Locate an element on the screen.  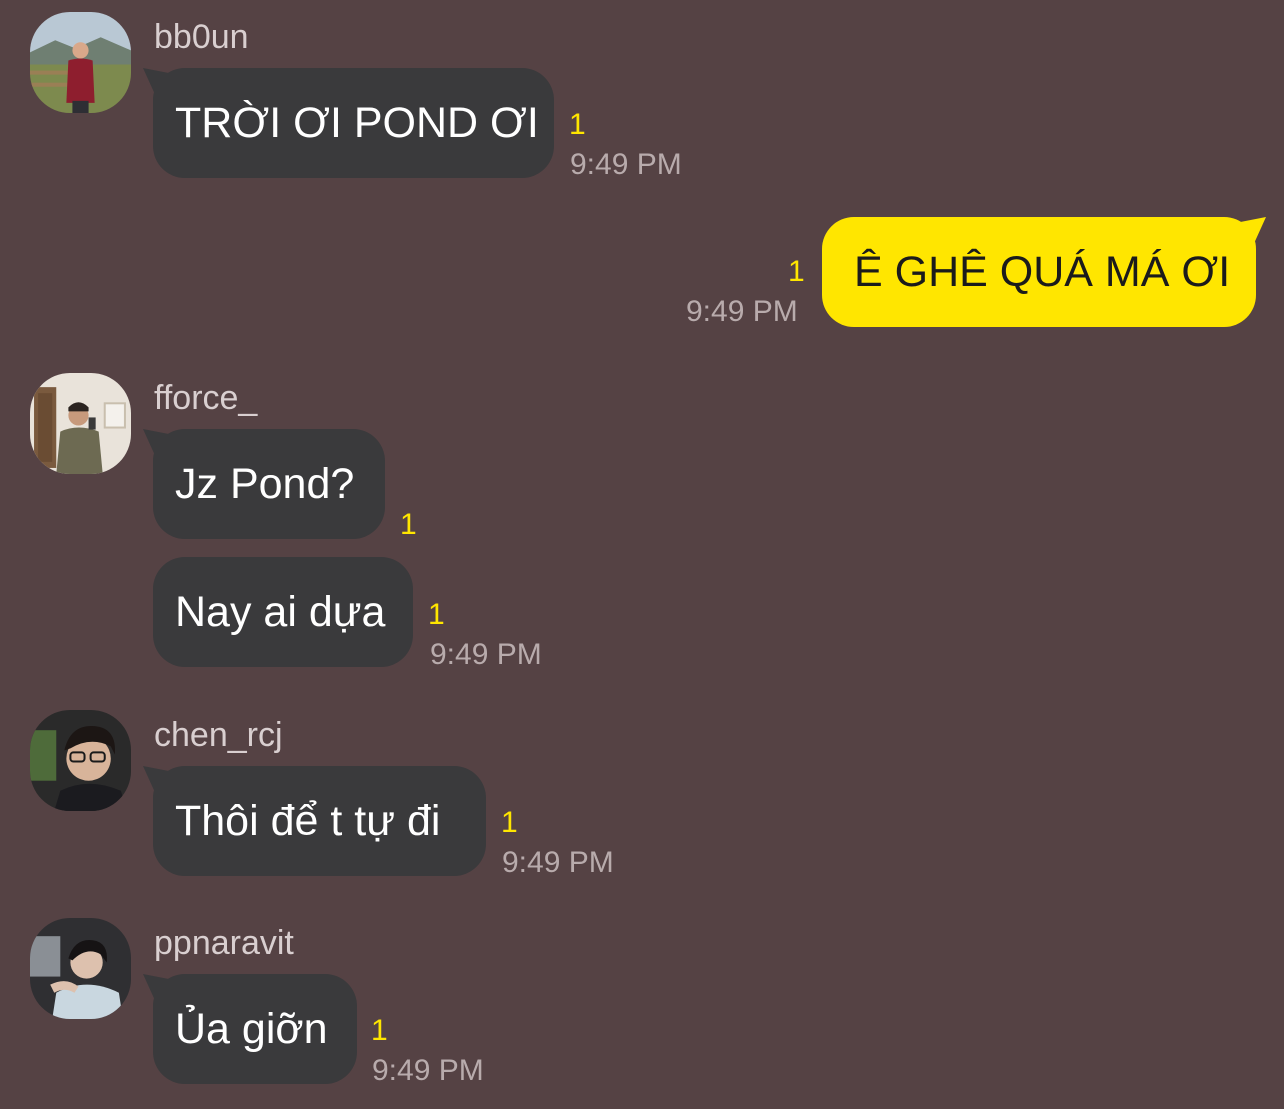
avatar-bb0un is located at coordinates (80, 62).